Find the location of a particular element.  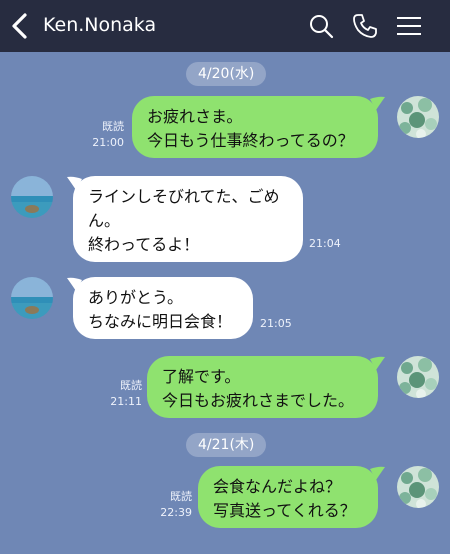

contact-message-bubble: ありがとう。 ちなみに明日会食！ is located at coordinates (163, 308).